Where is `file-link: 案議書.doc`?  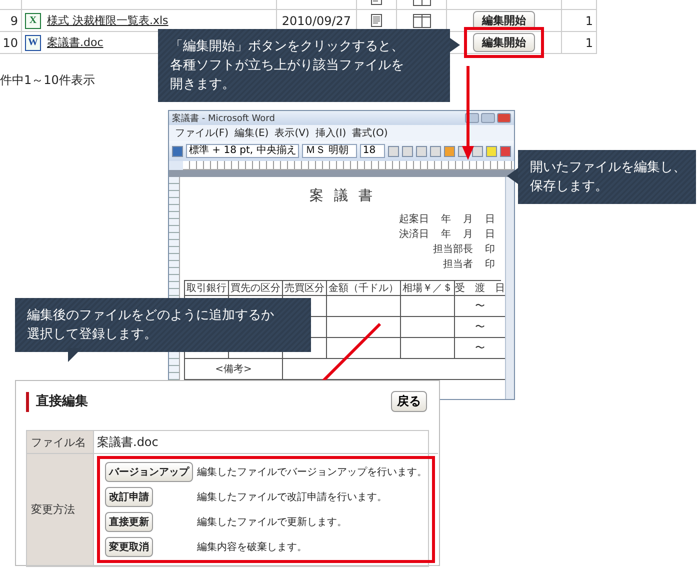
file-link: 案議書.doc is located at coordinates (75, 42).